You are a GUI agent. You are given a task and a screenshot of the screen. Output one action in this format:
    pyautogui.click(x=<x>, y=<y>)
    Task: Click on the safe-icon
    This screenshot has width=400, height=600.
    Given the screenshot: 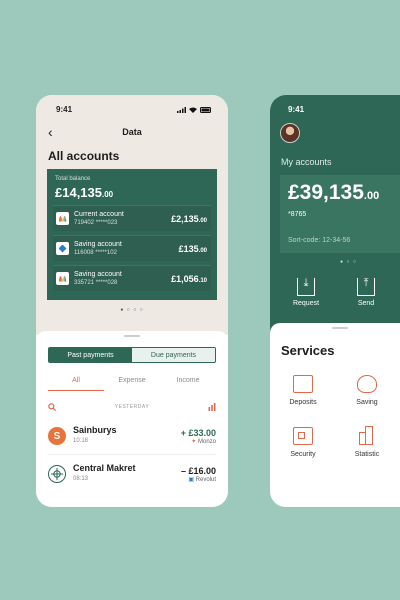 What is the action you would take?
    pyautogui.click(x=303, y=384)
    